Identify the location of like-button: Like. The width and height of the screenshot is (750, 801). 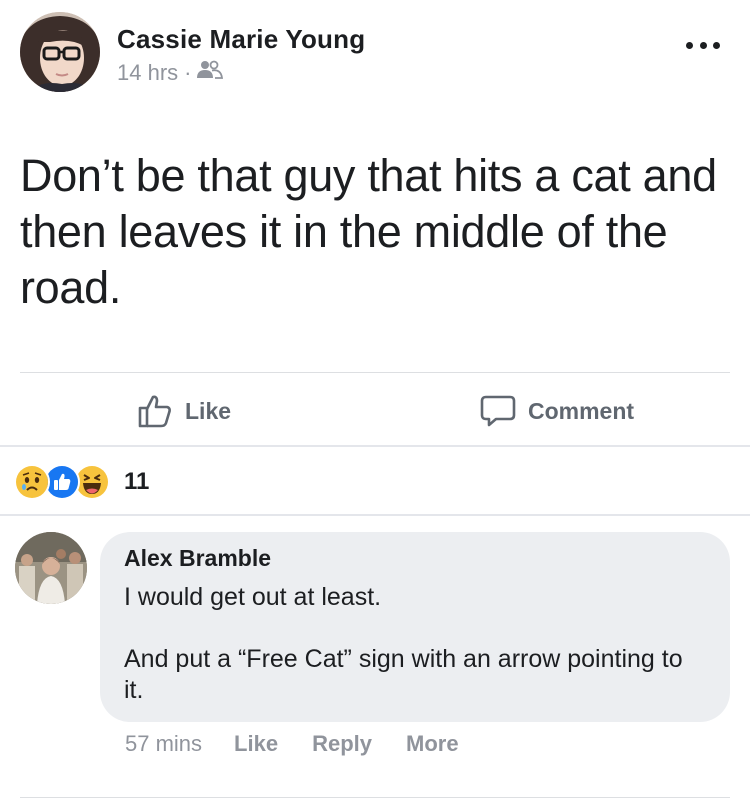
(184, 411).